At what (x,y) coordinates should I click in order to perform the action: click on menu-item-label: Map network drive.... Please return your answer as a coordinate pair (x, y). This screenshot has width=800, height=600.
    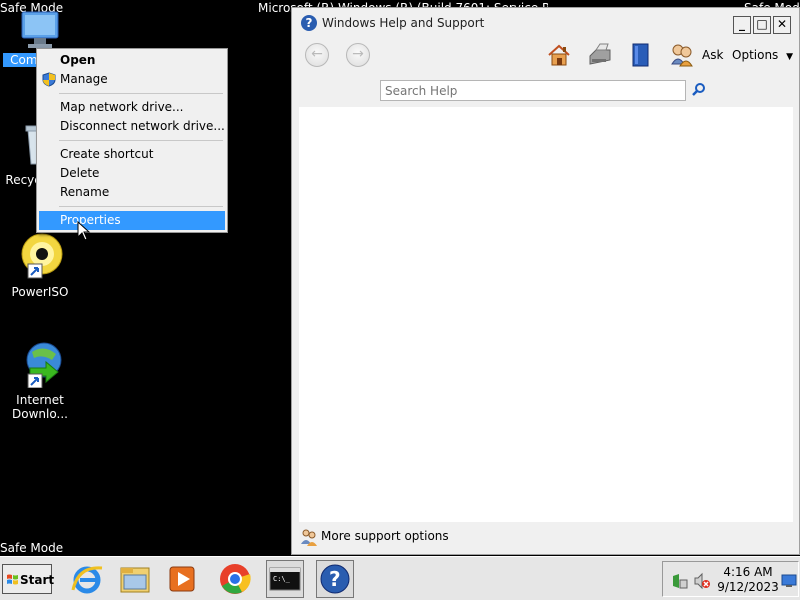
    Looking at the image, I should click on (122, 107).